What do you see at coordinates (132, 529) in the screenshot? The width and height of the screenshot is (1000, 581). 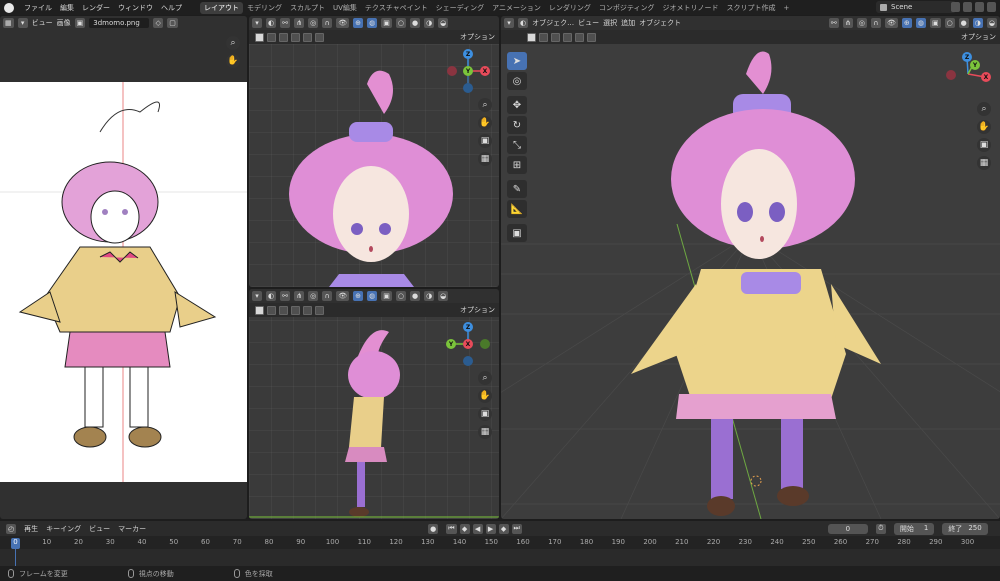 I see `marker-menu: マーカー` at bounding box center [132, 529].